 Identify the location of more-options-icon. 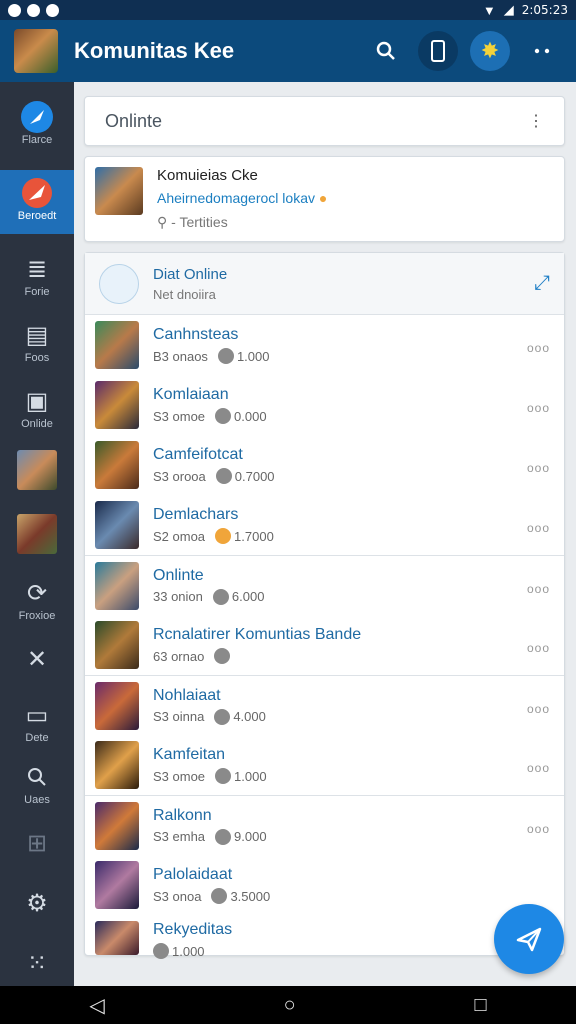
(542, 51).